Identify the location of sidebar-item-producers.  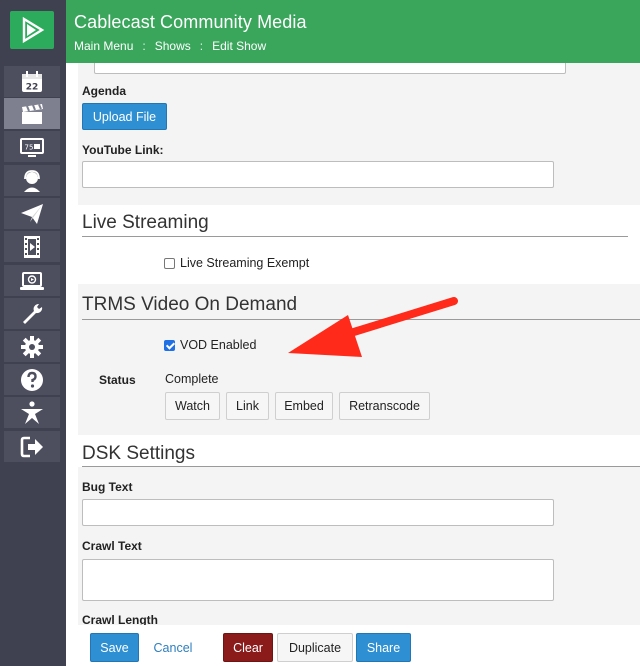
(32, 180).